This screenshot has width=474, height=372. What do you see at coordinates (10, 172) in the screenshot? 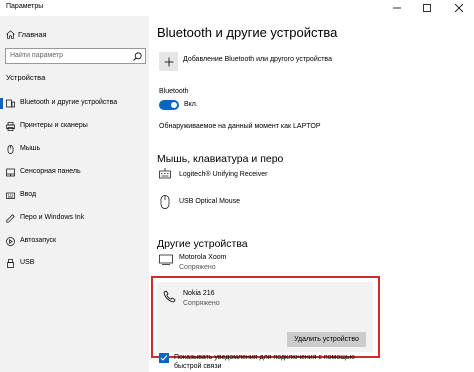
I see `touchpad-icon` at bounding box center [10, 172].